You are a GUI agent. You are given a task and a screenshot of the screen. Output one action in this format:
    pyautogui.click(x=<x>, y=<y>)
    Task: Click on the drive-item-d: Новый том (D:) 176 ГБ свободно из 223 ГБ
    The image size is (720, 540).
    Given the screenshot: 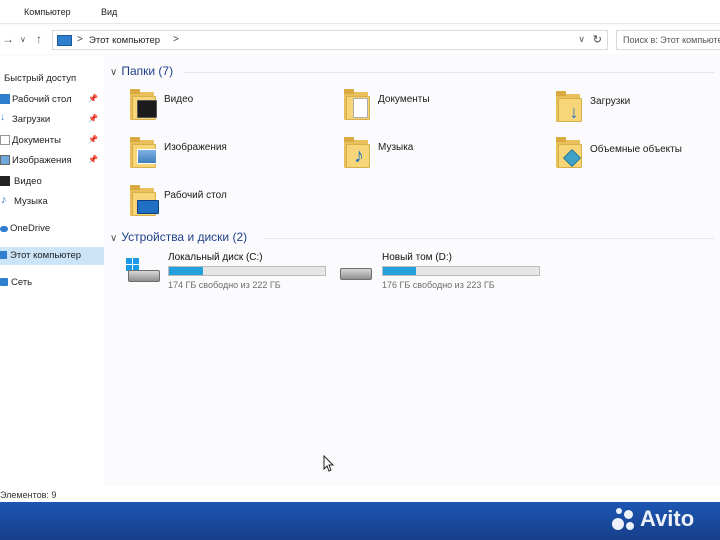 What is the action you would take?
    pyautogui.click(x=448, y=274)
    